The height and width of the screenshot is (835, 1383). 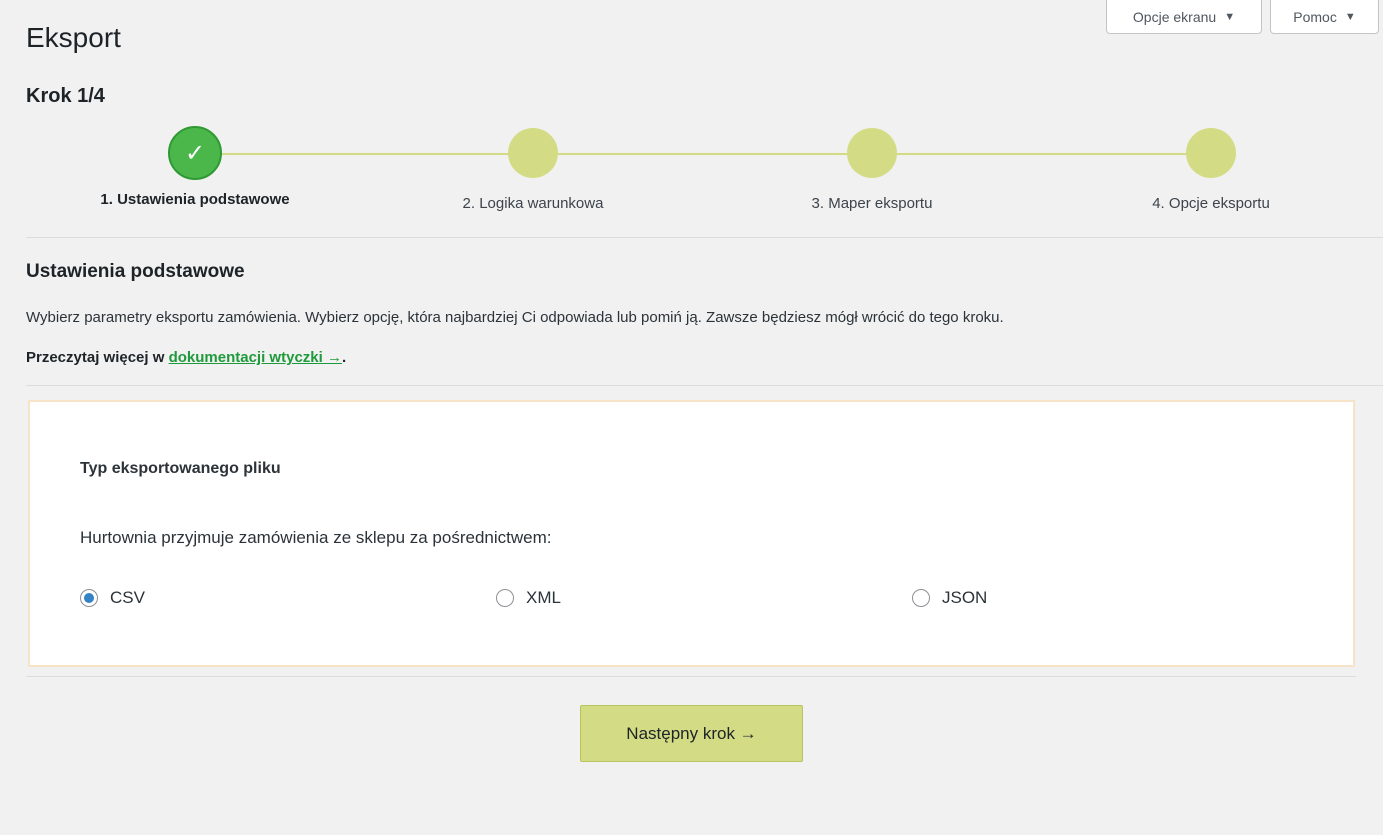 What do you see at coordinates (73, 37) in the screenshot?
I see `page-title: Eksport` at bounding box center [73, 37].